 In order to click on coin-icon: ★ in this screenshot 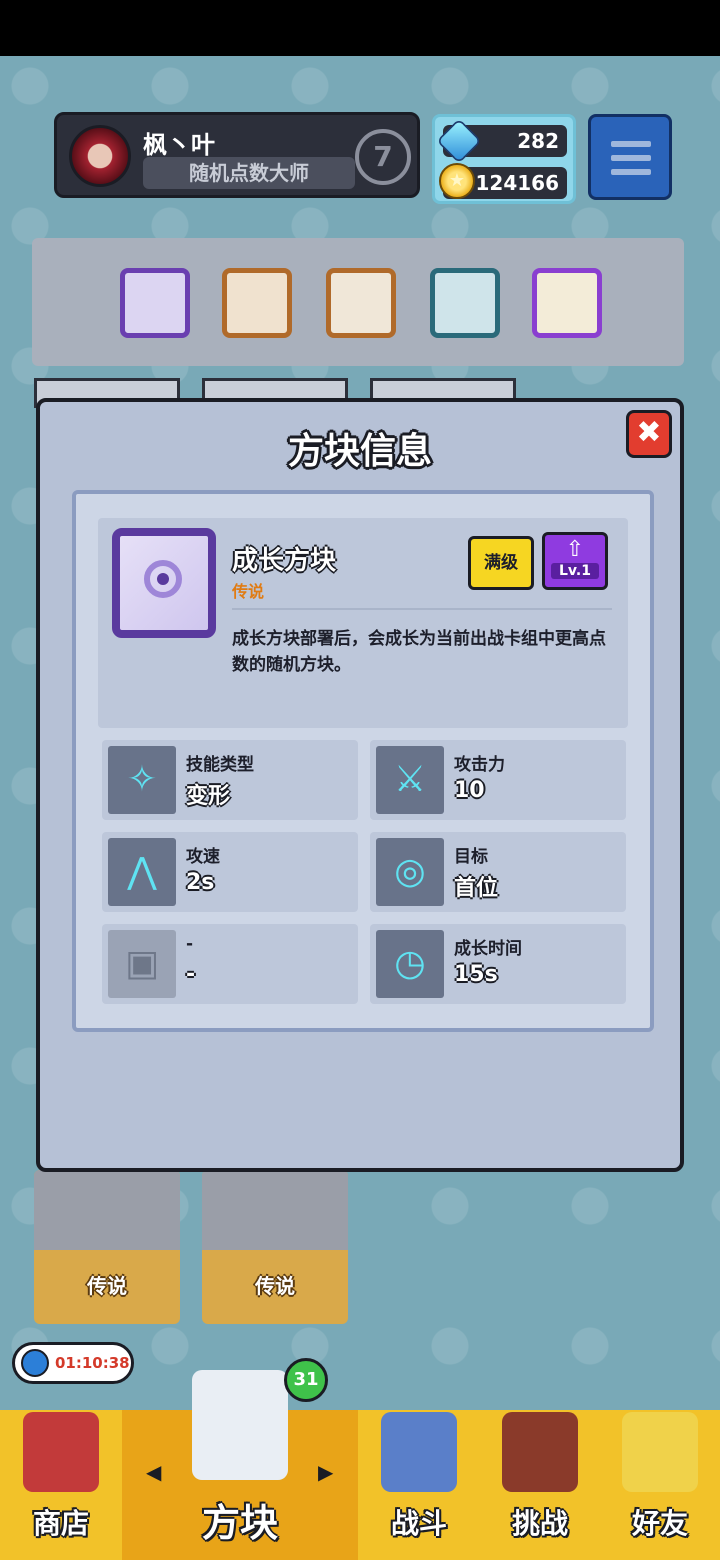, I will do `click(457, 181)`.